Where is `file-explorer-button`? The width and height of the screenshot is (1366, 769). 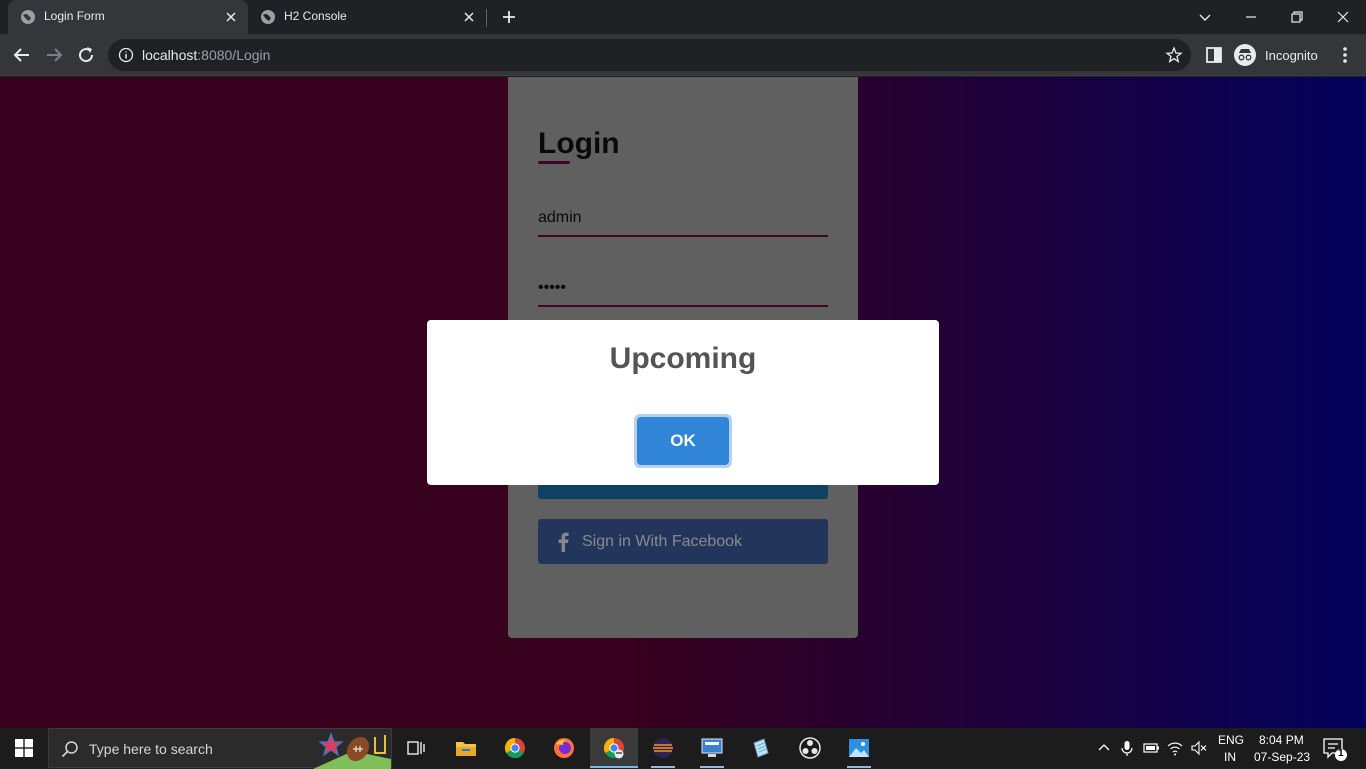 file-explorer-button is located at coordinates (466, 748).